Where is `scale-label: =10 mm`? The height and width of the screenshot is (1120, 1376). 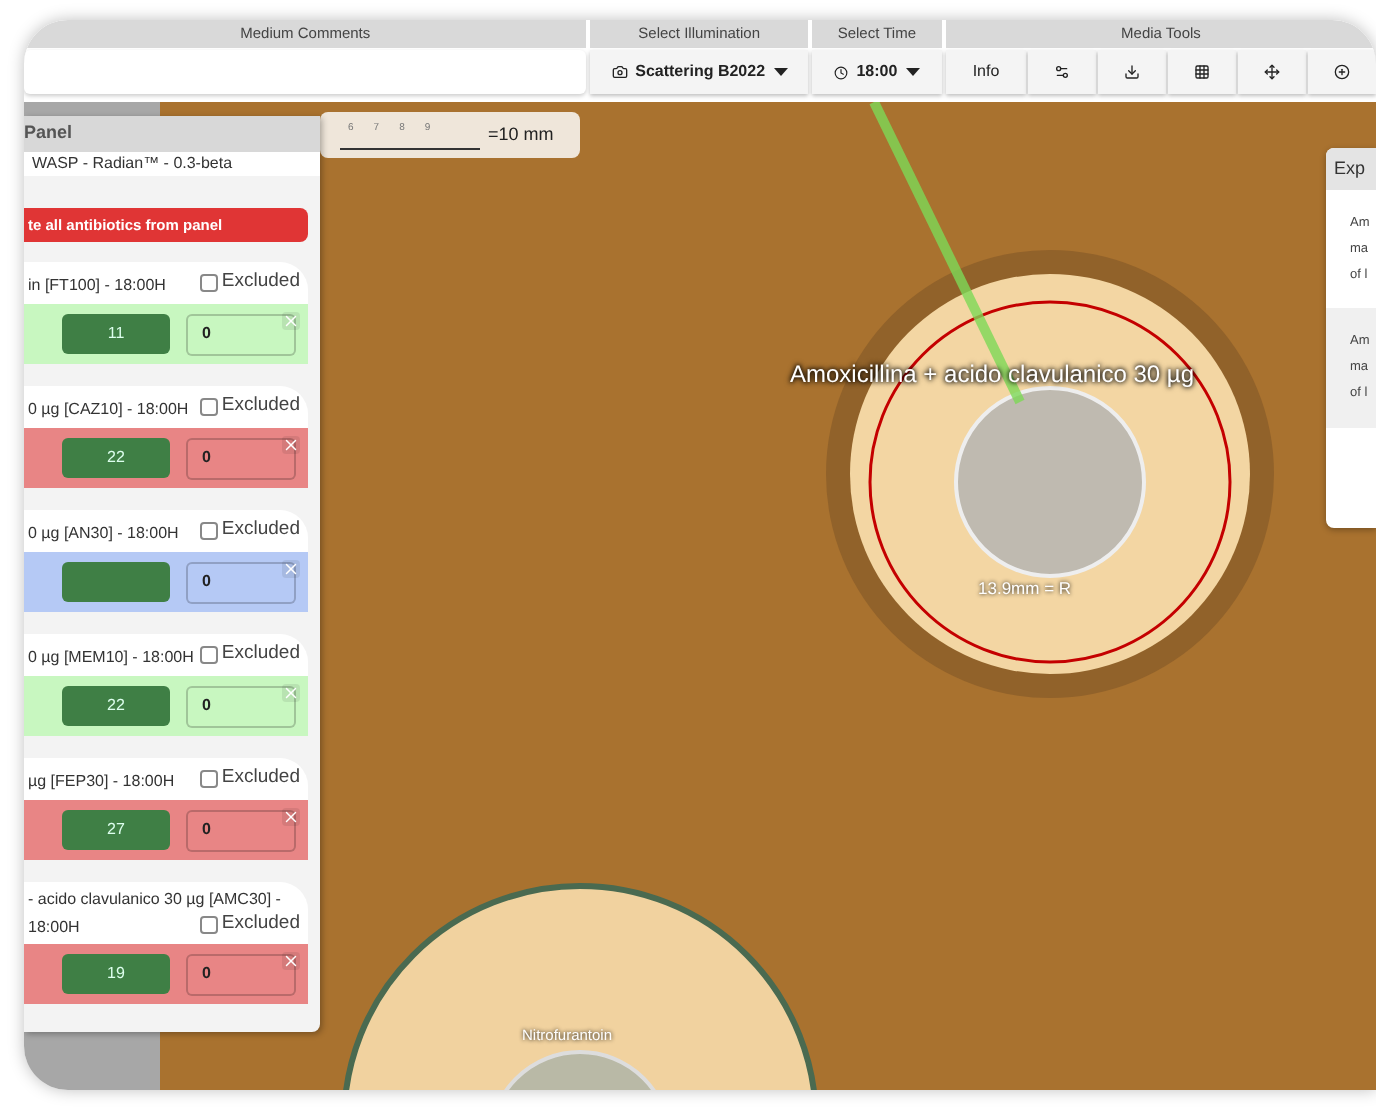 scale-label: =10 mm is located at coordinates (521, 134).